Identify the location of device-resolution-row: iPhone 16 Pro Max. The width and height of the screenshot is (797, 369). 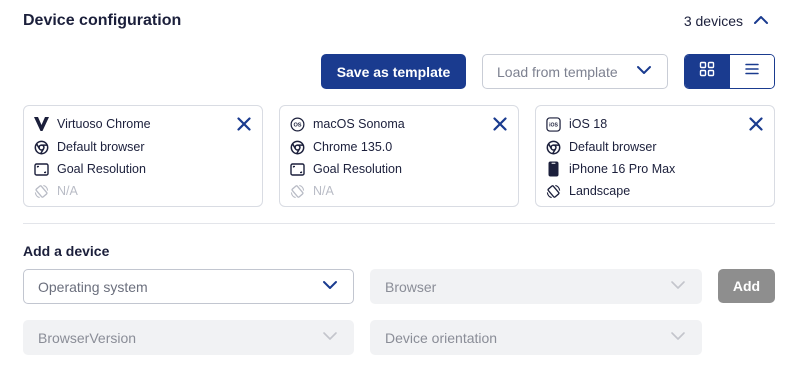
(610, 169).